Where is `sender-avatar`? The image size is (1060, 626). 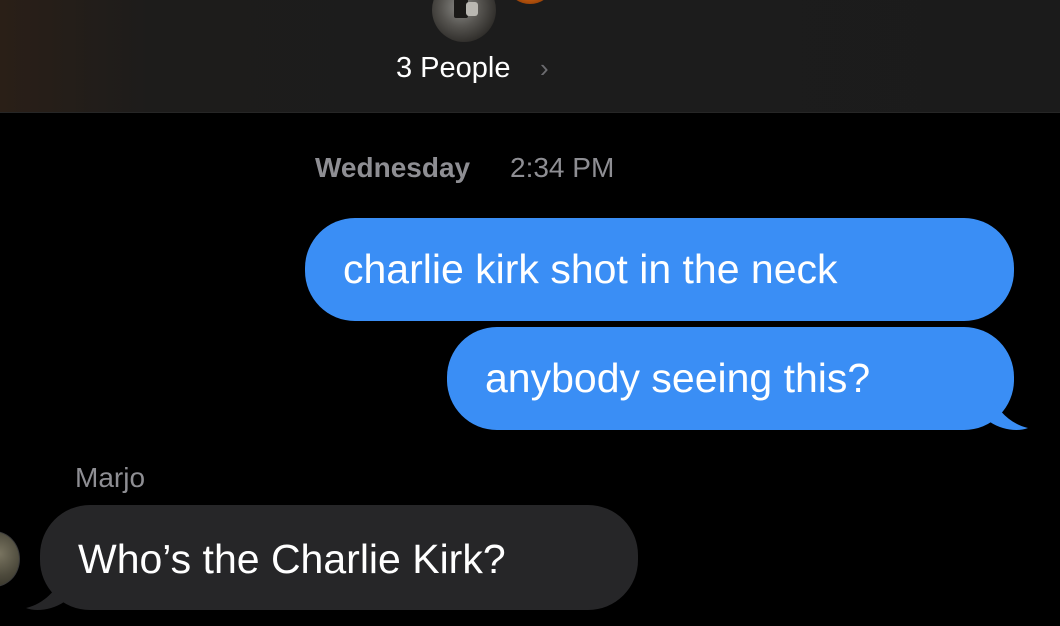 sender-avatar is located at coordinates (10, 559).